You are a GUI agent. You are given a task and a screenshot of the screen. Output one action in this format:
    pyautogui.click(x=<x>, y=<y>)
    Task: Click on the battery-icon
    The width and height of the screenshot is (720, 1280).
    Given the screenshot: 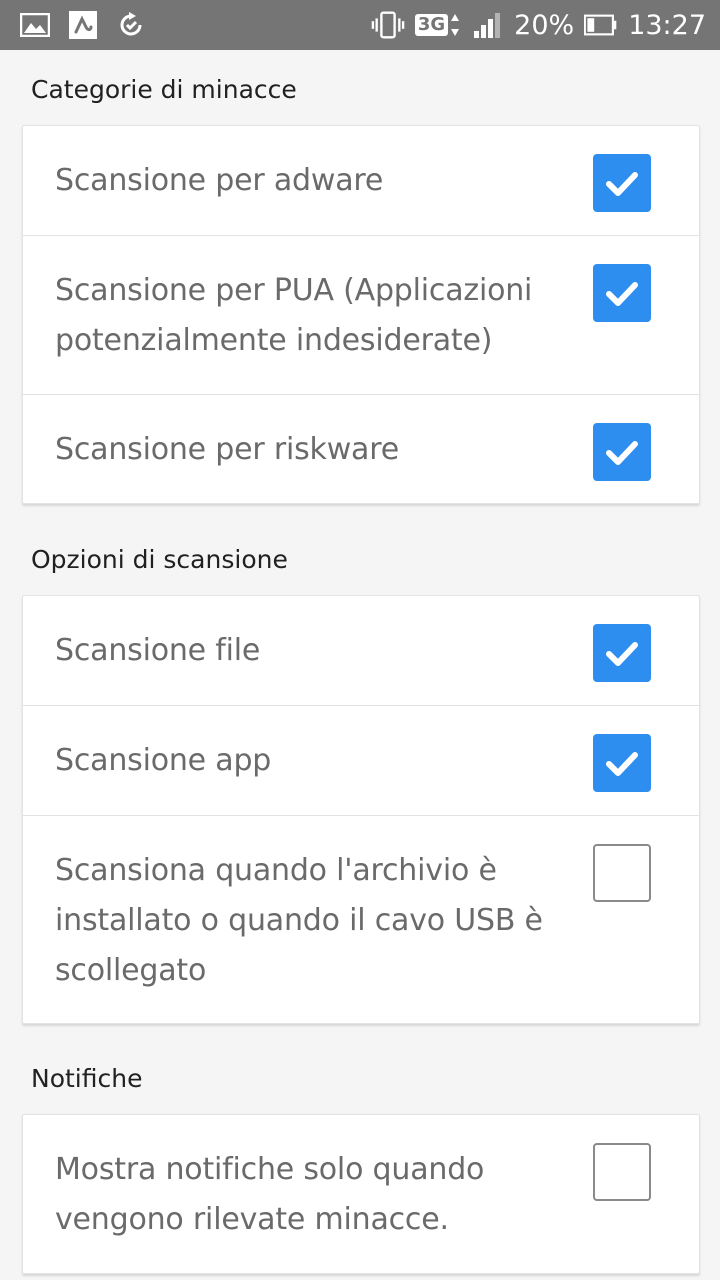 What is the action you would take?
    pyautogui.click(x=601, y=25)
    